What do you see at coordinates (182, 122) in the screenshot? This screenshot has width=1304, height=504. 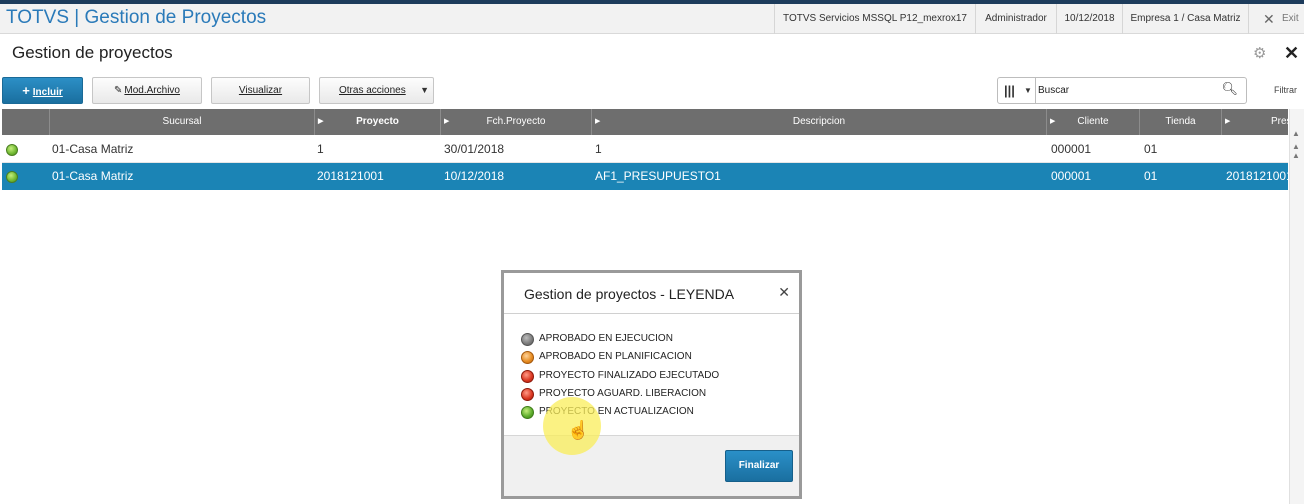 I see `column-header-sucursal: Sucursal` at bounding box center [182, 122].